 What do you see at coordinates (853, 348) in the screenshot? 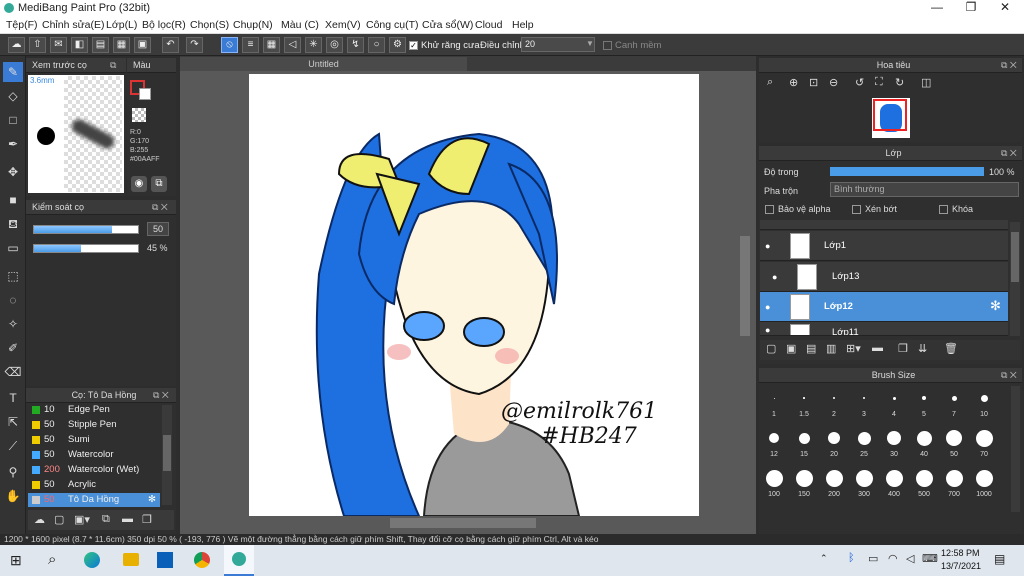
I see `add-layer-menu-icon: ⊞▾` at bounding box center [853, 348].